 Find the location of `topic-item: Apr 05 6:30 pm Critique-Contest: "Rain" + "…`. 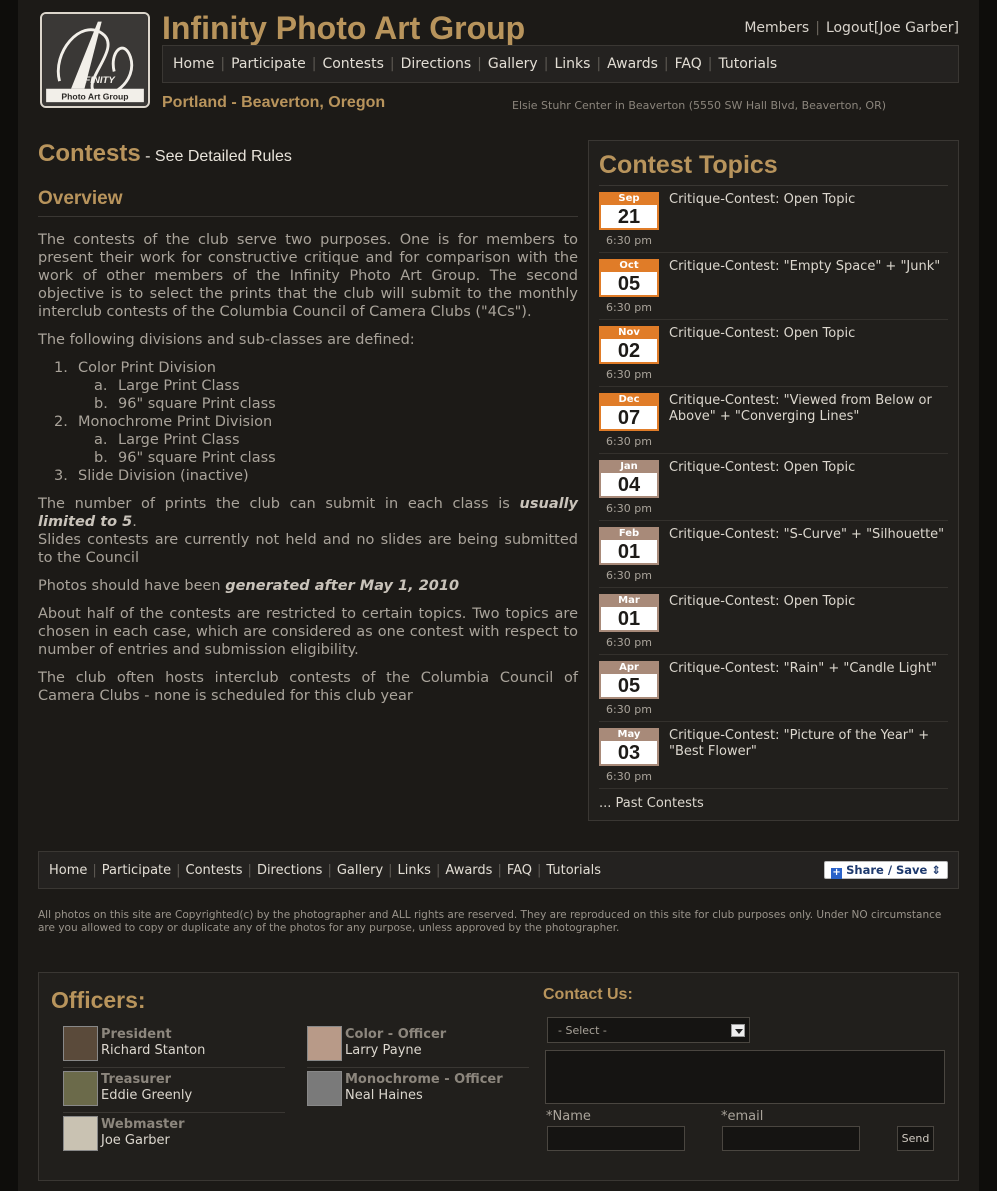

topic-item: Apr 05 6:30 pm Critique-Contest: "Rain" + "… is located at coordinates (773, 688).